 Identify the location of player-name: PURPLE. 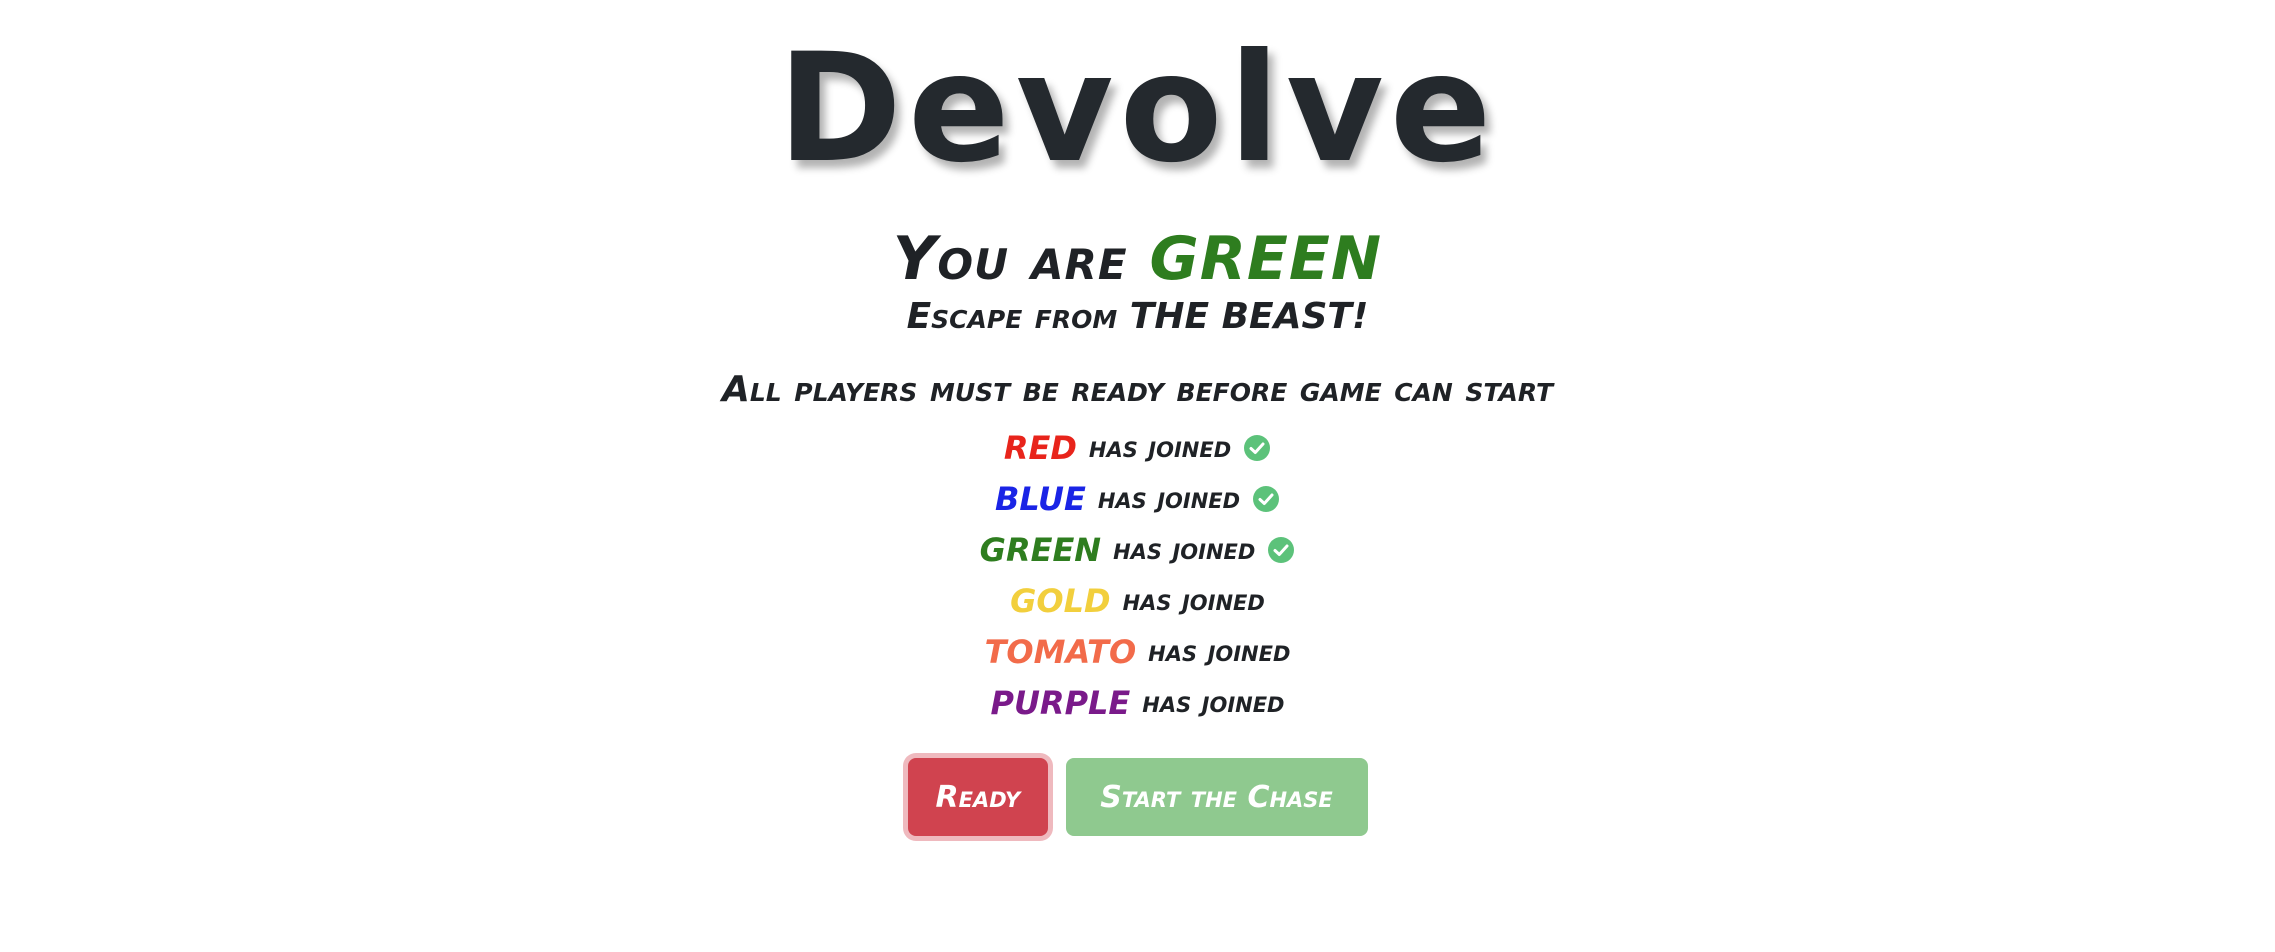
(1060, 702).